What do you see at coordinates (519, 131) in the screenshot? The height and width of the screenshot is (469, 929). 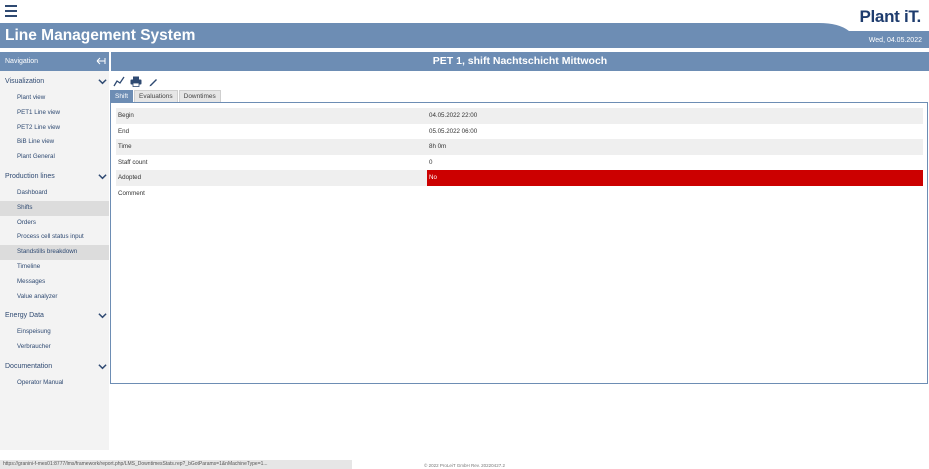 I see `table-row: End 05.05.2022 06:00` at bounding box center [519, 131].